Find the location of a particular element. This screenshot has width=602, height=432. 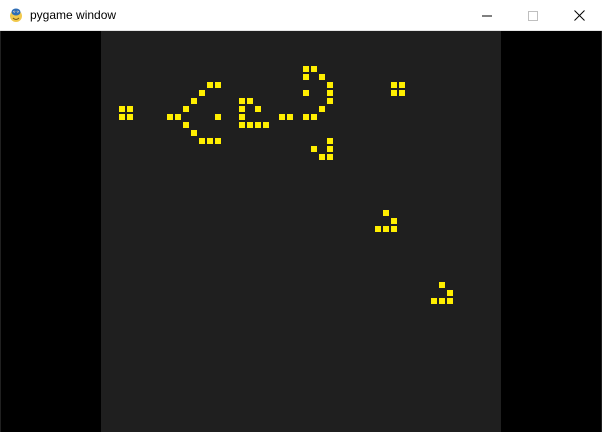

pygame-snake-icon is located at coordinates (16, 15).